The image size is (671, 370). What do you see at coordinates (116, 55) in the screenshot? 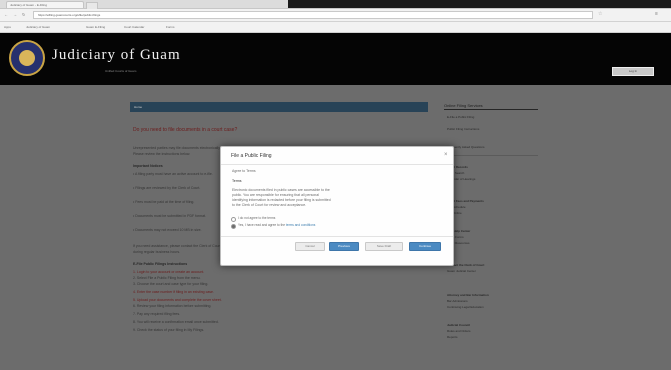
I see `site-brand: Judiciary of Guam` at bounding box center [116, 55].